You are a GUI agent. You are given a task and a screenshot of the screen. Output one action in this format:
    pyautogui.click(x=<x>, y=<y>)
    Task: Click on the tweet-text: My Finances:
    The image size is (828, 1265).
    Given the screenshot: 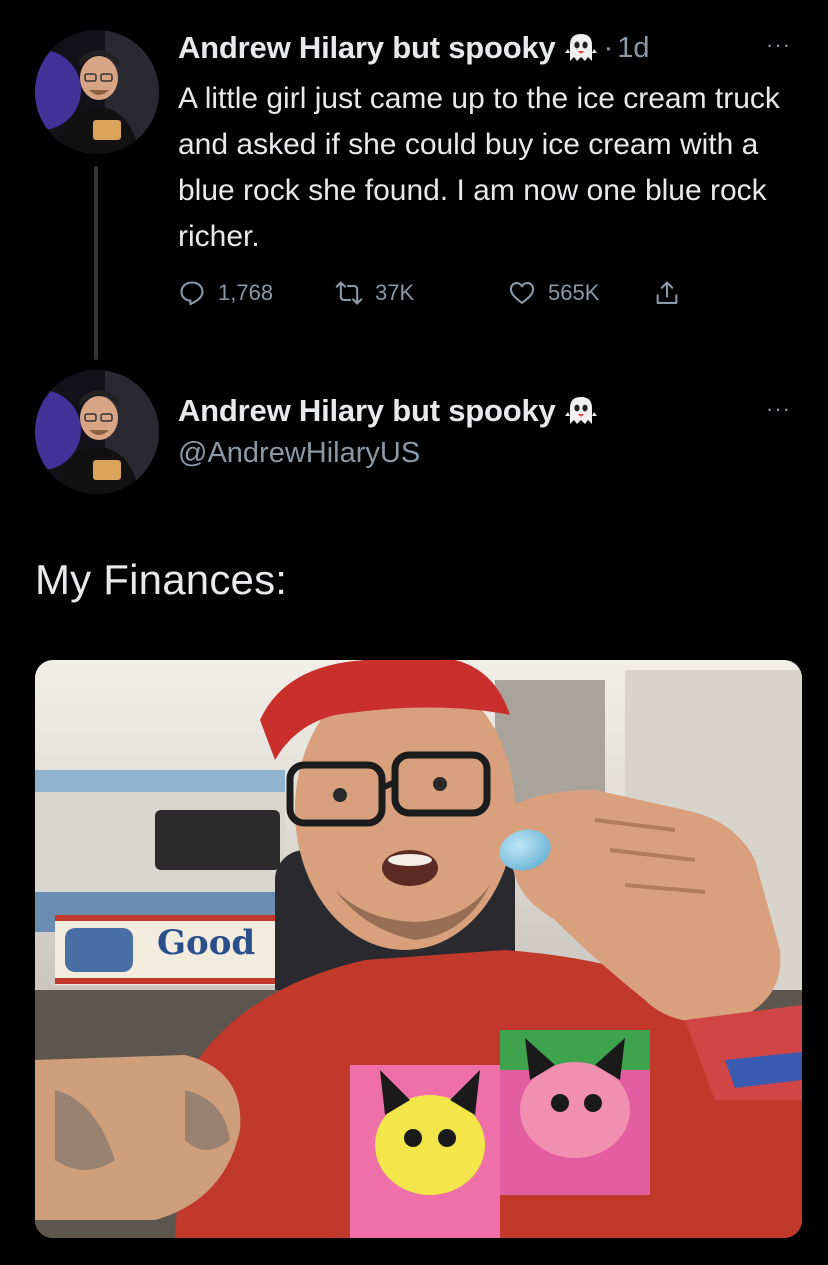 What is the action you would take?
    pyautogui.click(x=161, y=579)
    